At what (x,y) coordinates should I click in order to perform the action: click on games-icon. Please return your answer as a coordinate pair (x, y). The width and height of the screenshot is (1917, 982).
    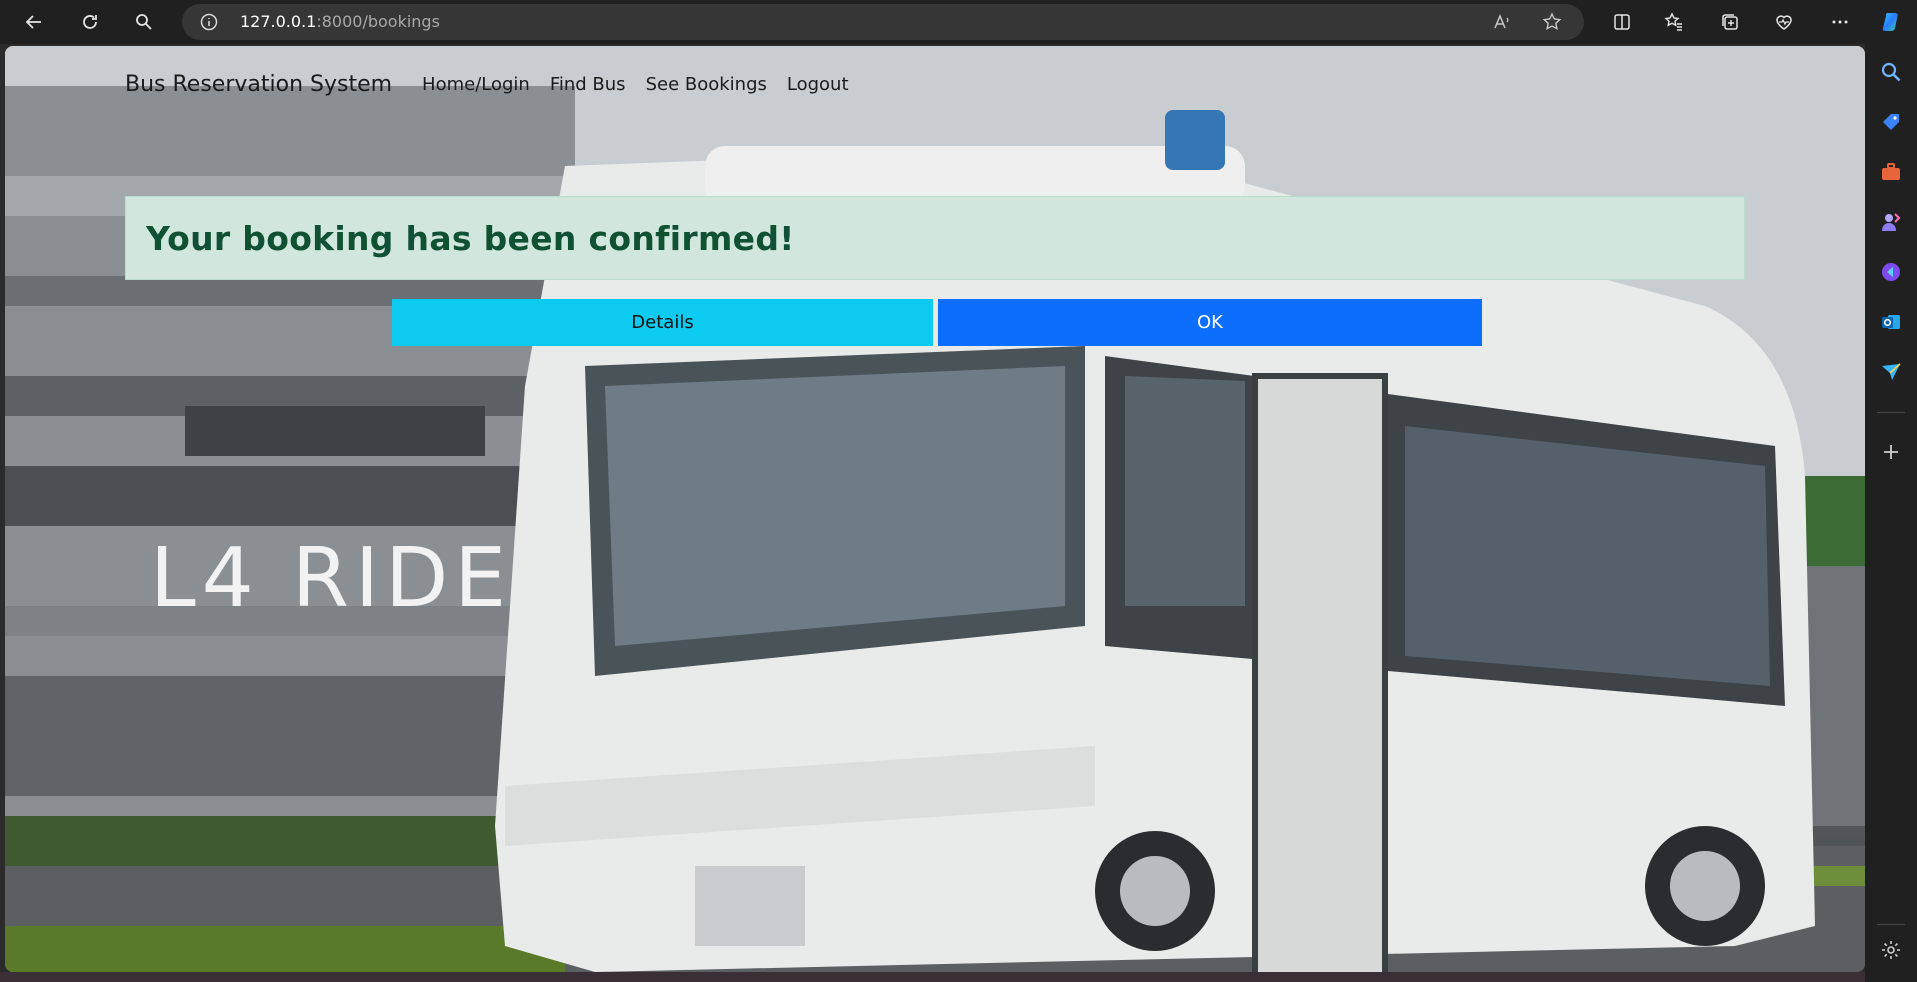
    Looking at the image, I should click on (1891, 222).